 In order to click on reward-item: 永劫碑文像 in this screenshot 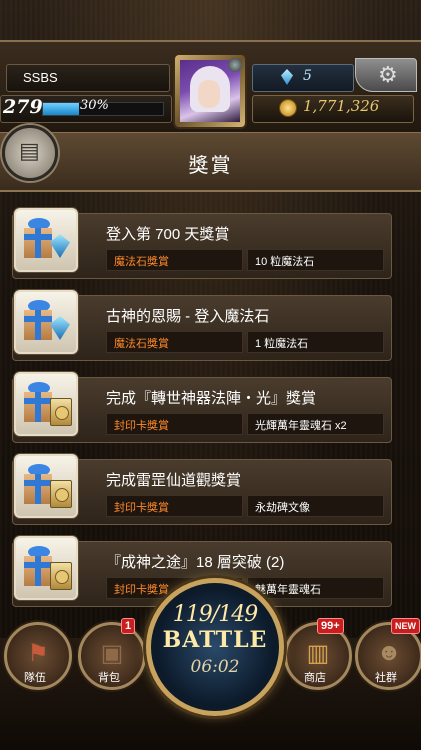, I will do `click(282, 508)`.